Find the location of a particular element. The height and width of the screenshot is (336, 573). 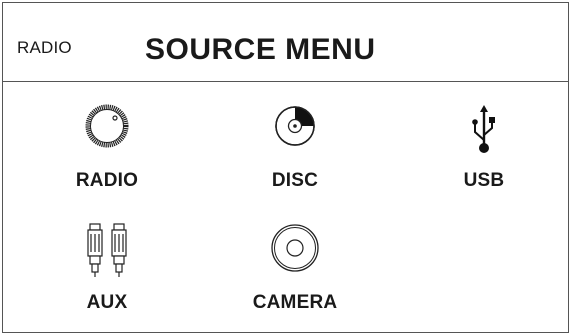

source-aux-label: AUX is located at coordinates (107, 302).